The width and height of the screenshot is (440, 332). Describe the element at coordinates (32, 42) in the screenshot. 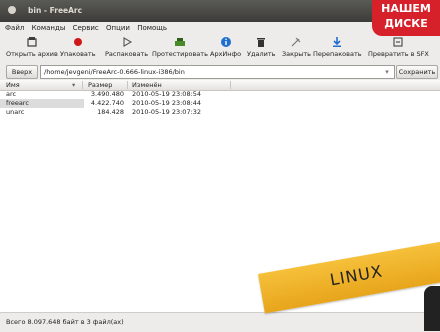

I see `open-archive-icon` at that location.